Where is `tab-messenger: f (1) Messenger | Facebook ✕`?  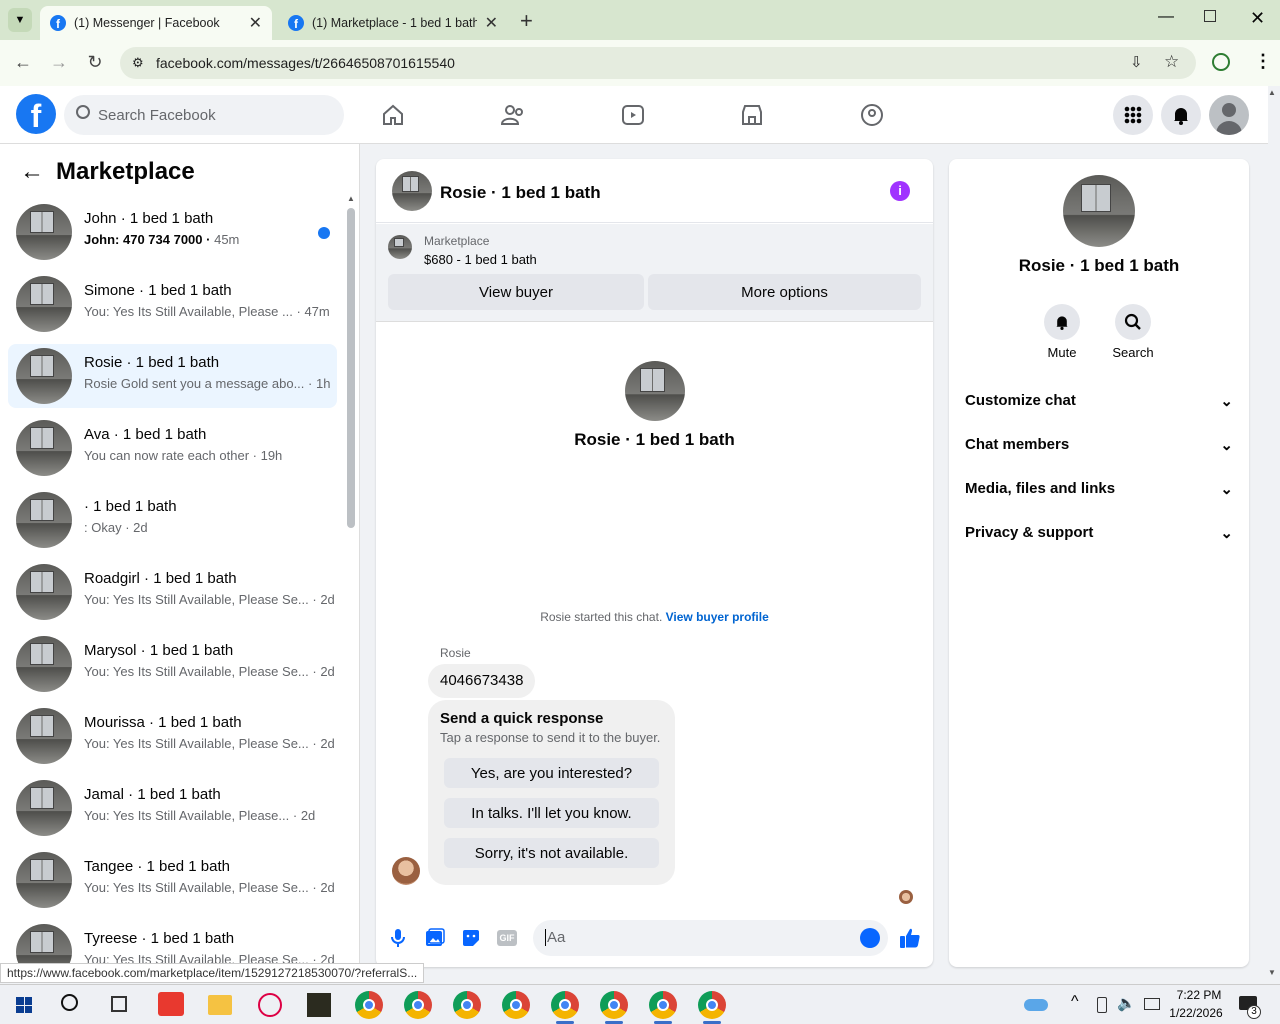 tab-messenger: f (1) Messenger | Facebook ✕ is located at coordinates (156, 23).